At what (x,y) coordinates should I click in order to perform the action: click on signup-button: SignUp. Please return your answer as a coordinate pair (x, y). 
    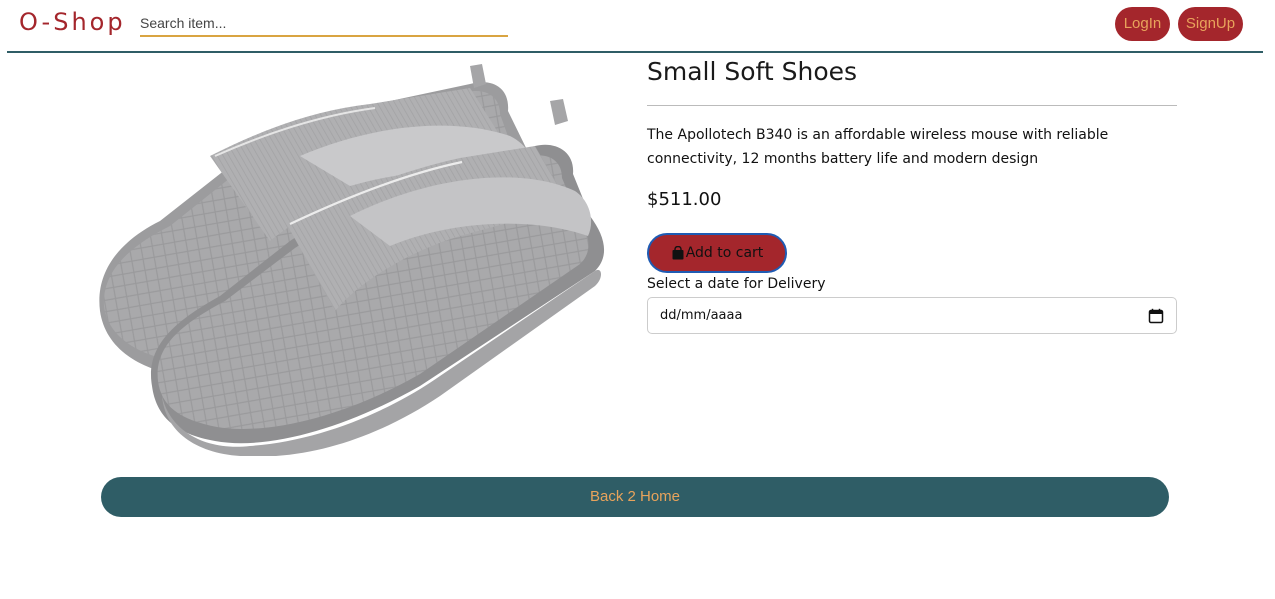
    Looking at the image, I should click on (1210, 24).